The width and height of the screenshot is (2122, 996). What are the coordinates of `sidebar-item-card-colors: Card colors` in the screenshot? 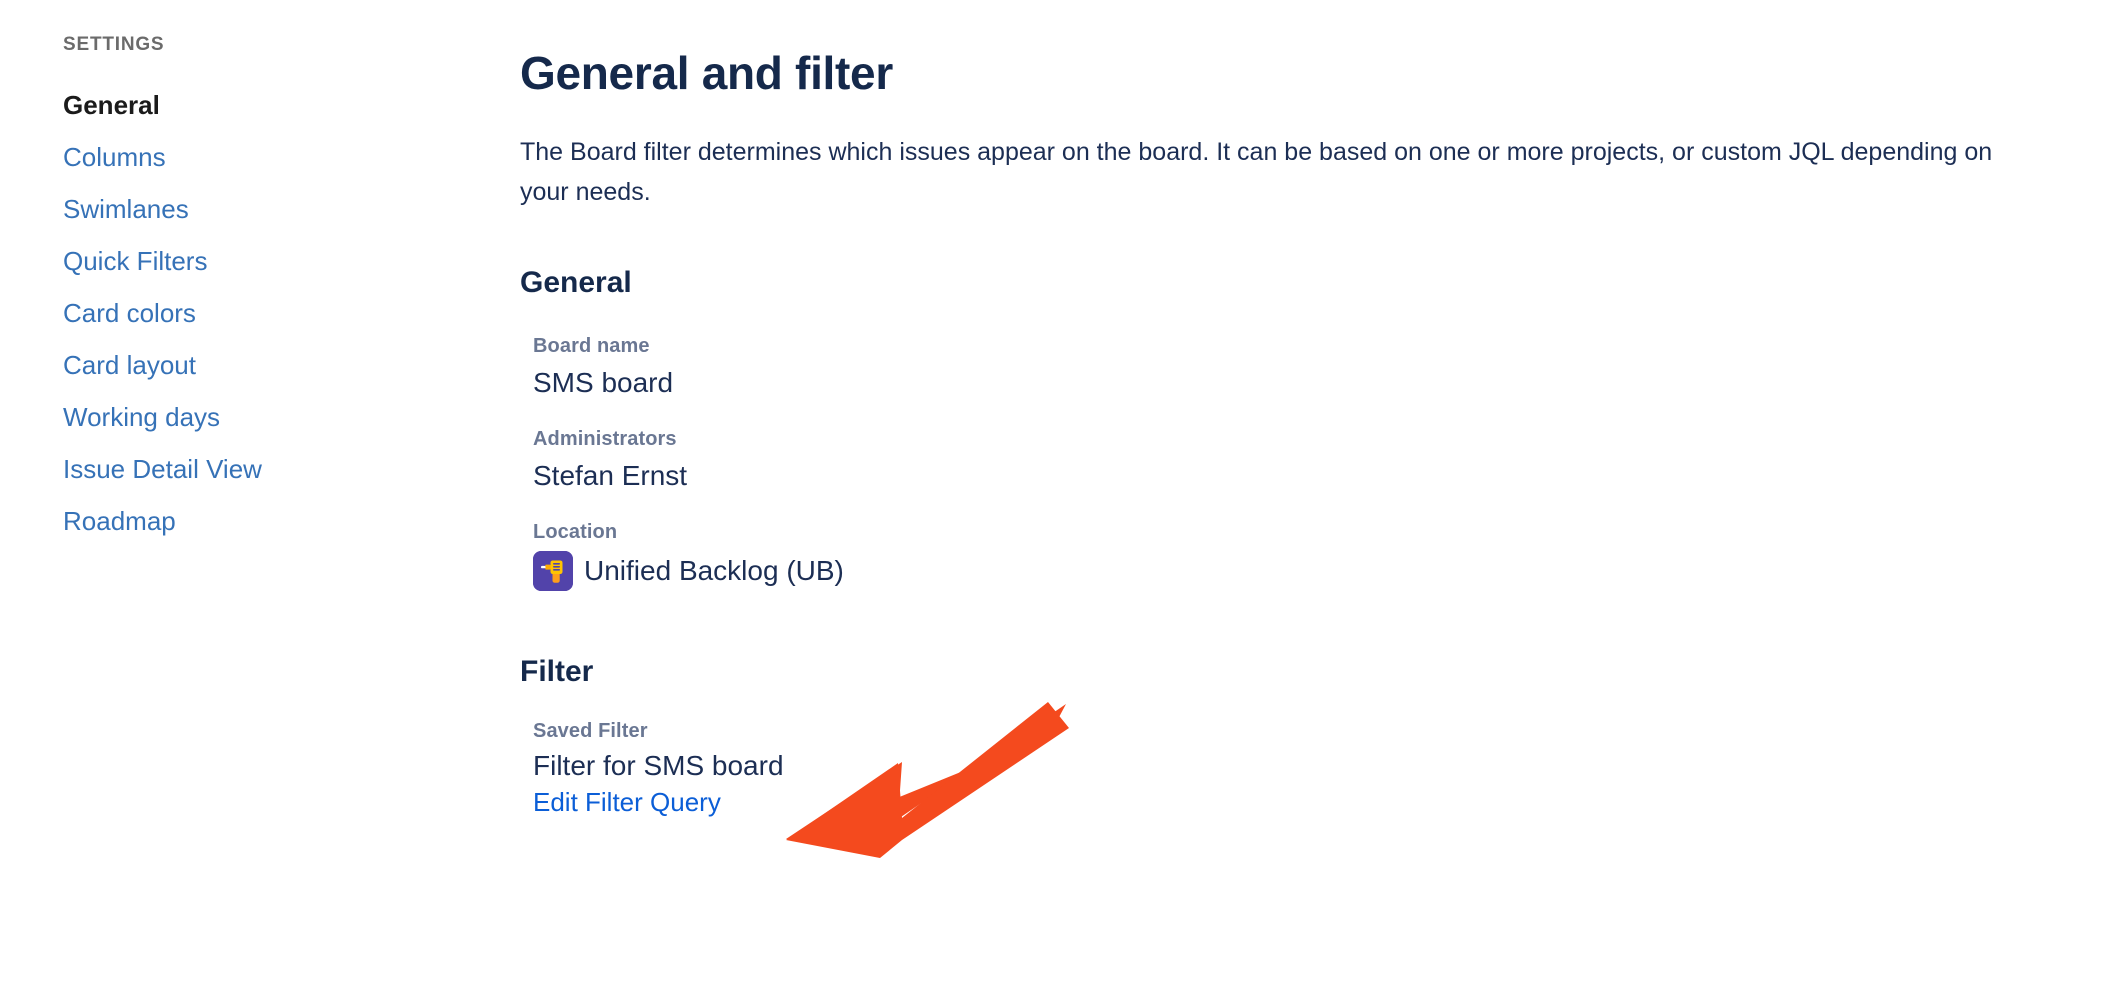 It's located at (291, 313).